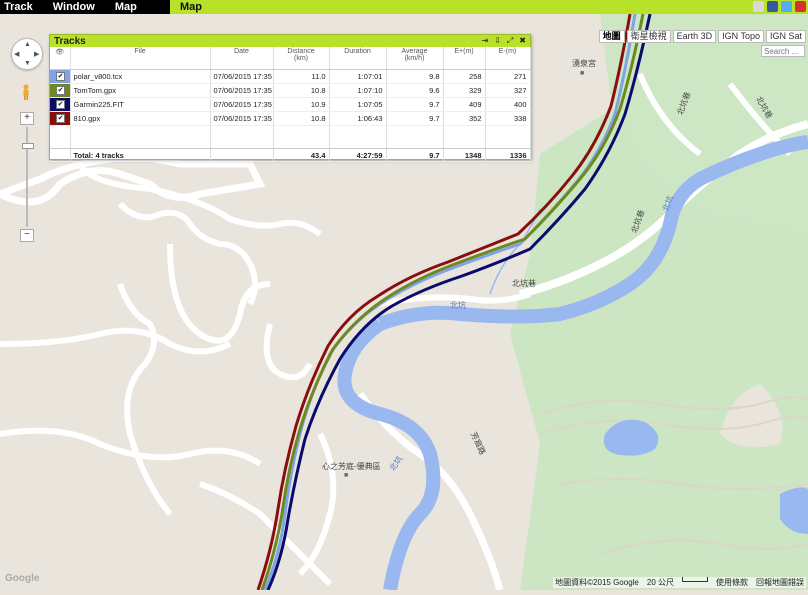 Image resolution: width=808 pixels, height=595 pixels. Describe the element at coordinates (124, 7) in the screenshot. I see `menu-map: Map` at that location.